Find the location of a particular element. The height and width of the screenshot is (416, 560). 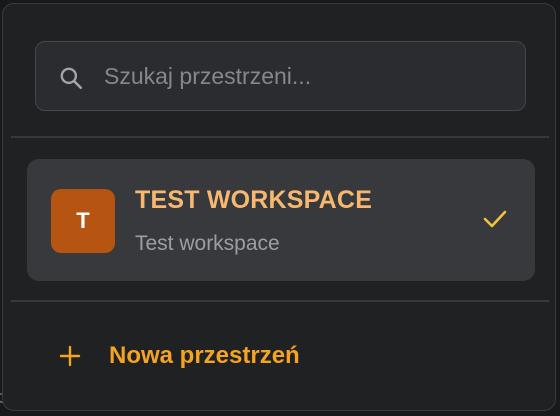

search-box is located at coordinates (280, 76).